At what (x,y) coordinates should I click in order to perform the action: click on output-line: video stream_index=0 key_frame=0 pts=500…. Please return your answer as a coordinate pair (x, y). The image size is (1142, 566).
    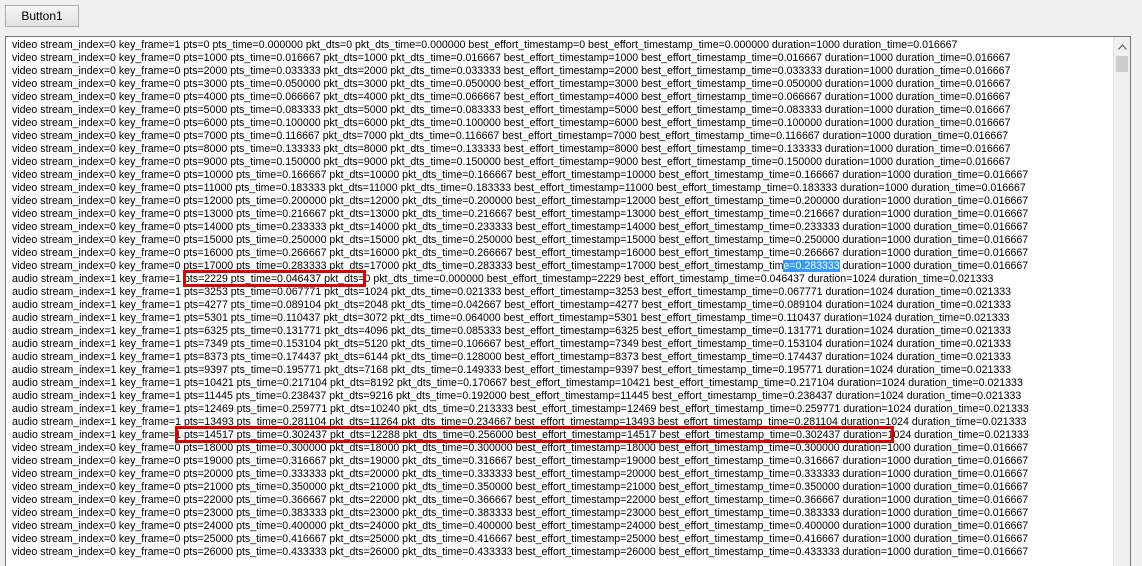
    Looking at the image, I should click on (511, 110).